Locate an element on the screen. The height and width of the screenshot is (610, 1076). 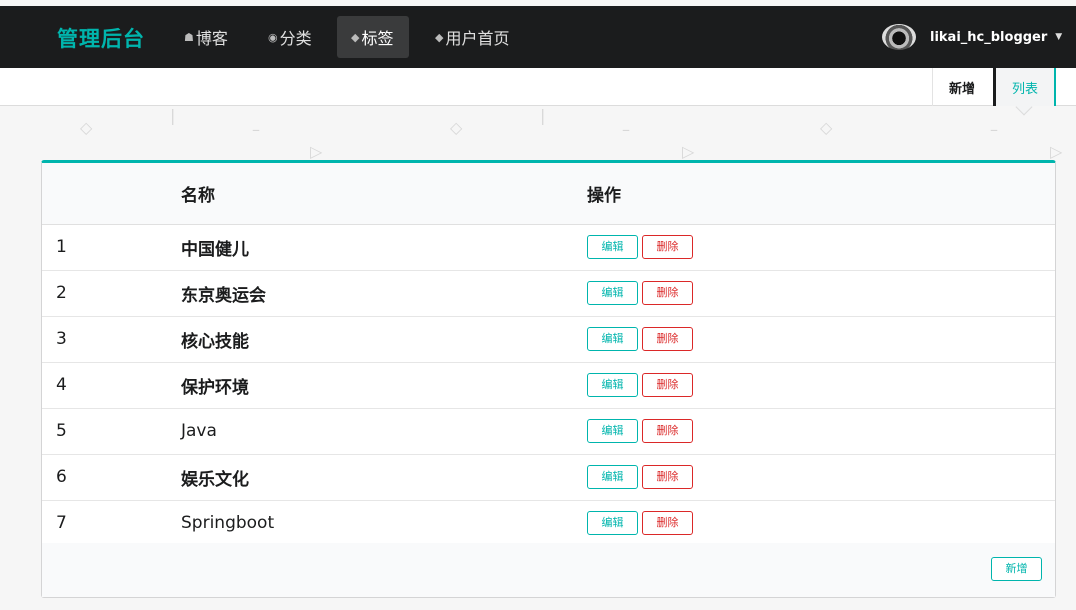
nav-item-user-home: ◆ 用户首页 is located at coordinates (472, 37).